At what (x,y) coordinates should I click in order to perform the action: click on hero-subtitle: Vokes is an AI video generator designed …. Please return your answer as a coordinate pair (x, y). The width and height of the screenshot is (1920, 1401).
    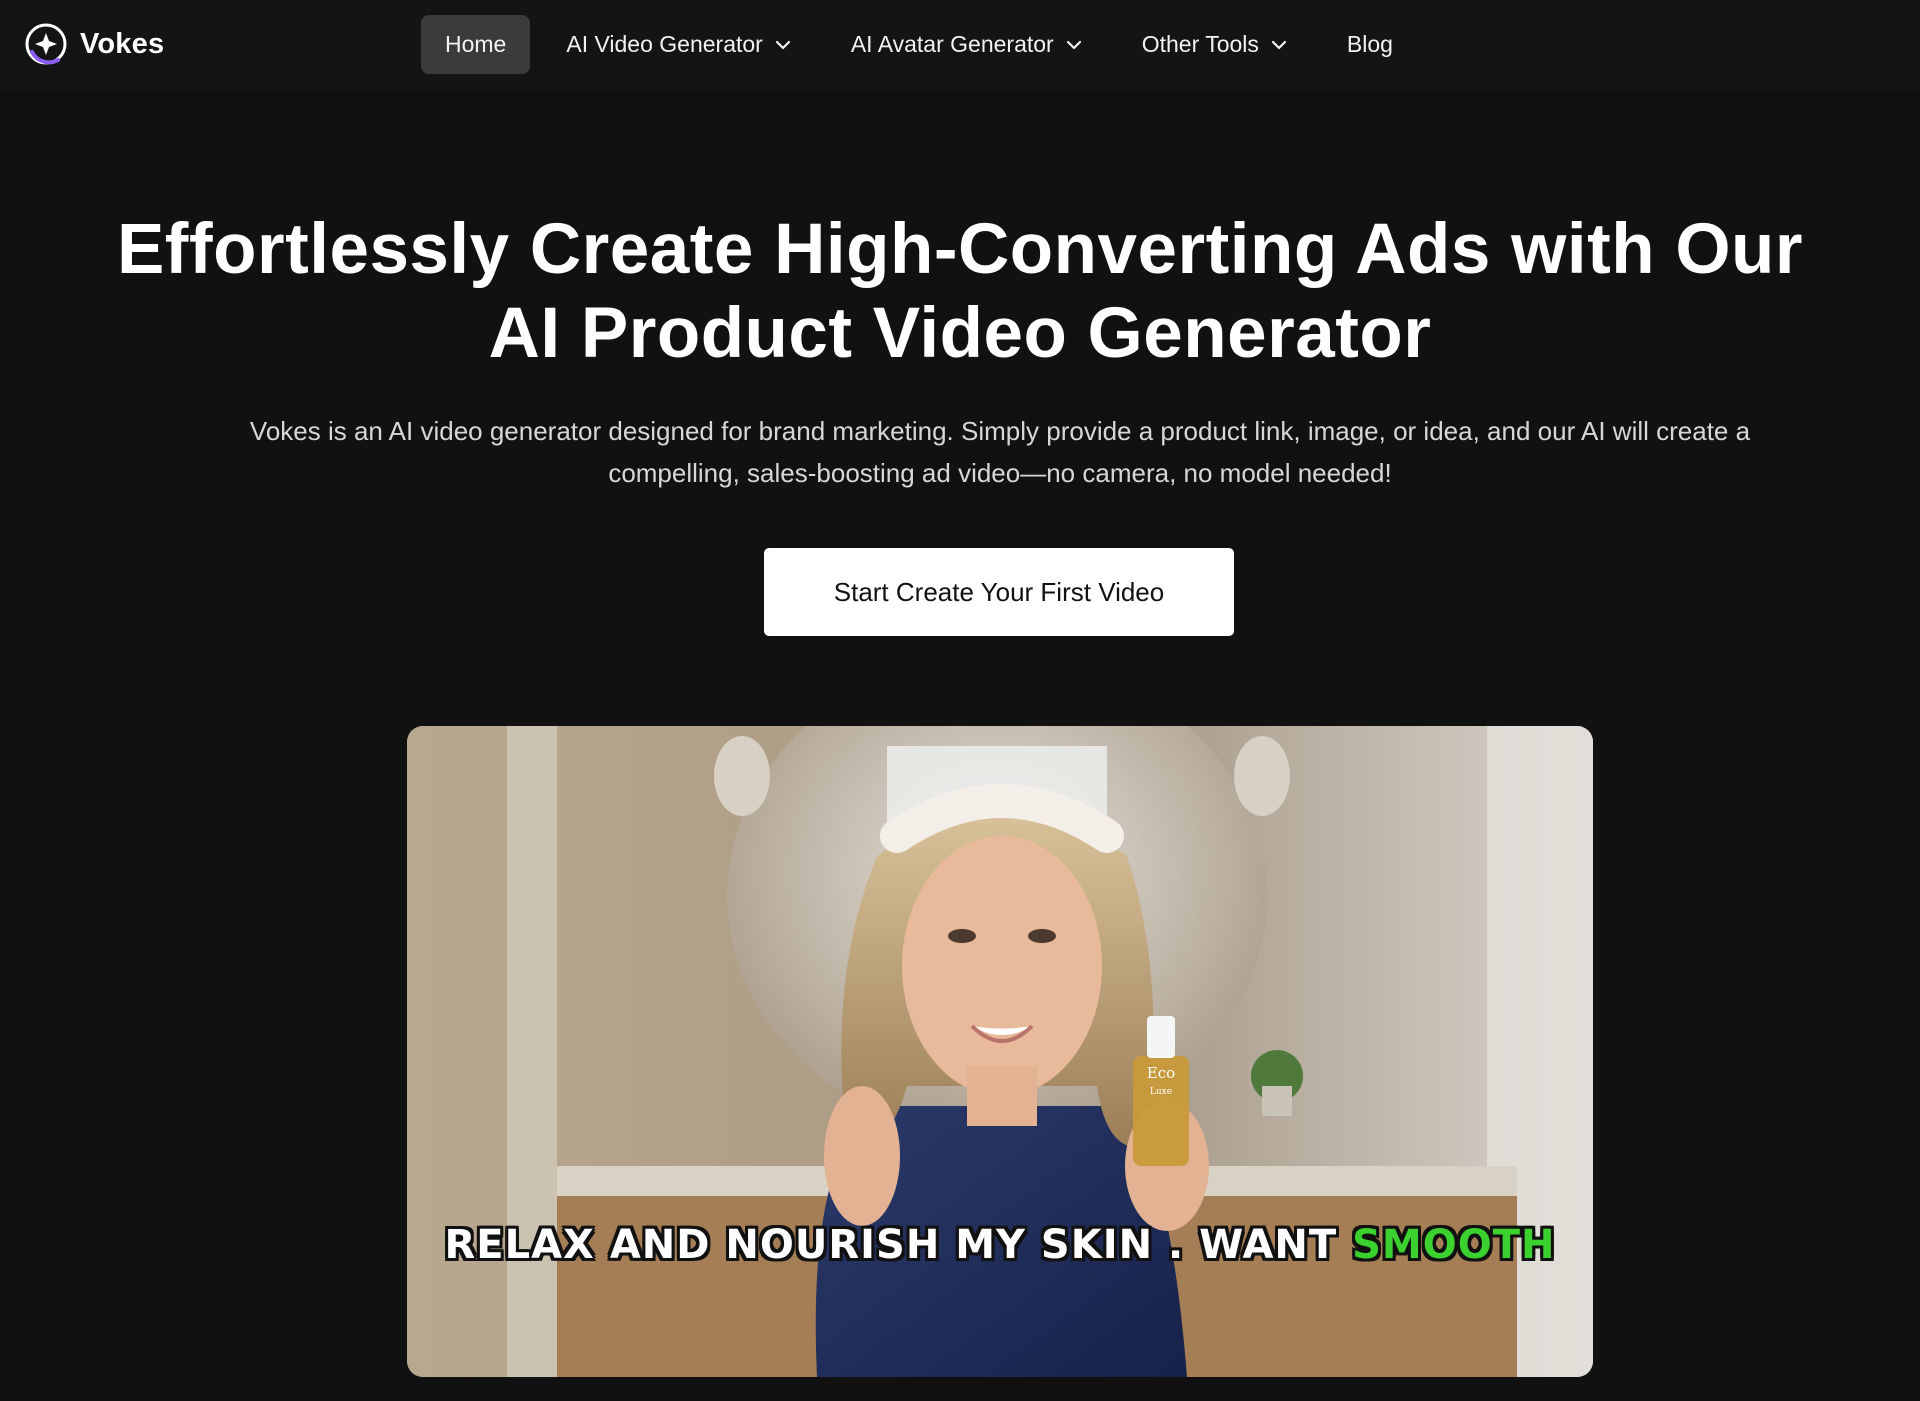
    Looking at the image, I should click on (1000, 452).